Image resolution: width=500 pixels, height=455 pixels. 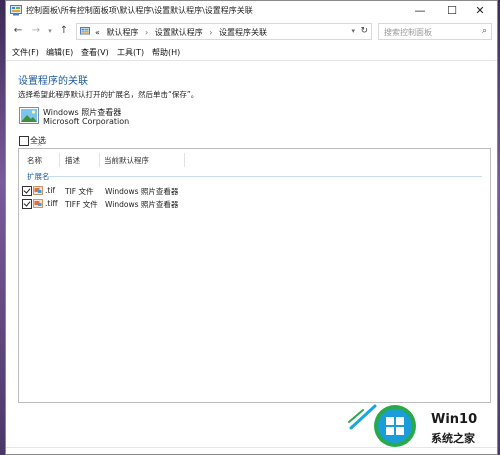 I want to click on breadcrumb: « 默认程序 › 设置默认程序 › 设置程序关联, so click(x=183, y=32).